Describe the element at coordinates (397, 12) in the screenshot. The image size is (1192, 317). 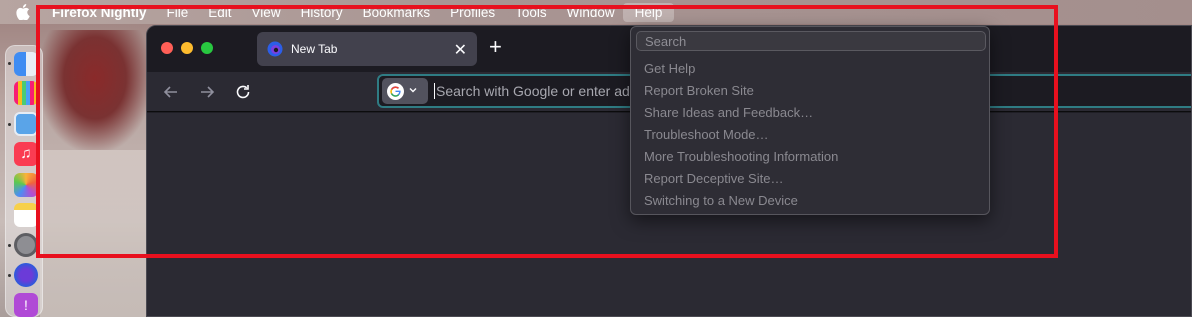
I see `menu-bookmarks: Bookmarks` at that location.